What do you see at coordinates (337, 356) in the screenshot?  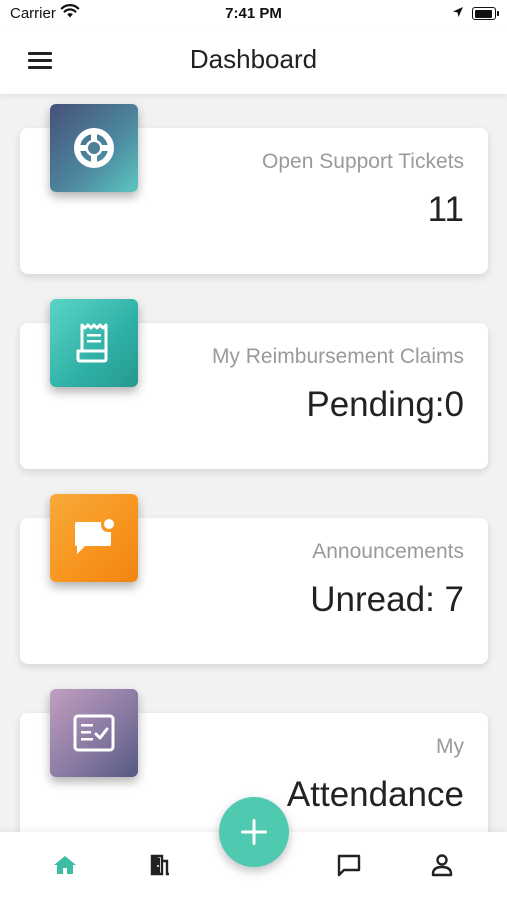 I see `card-label: My Reimbursement Claims` at bounding box center [337, 356].